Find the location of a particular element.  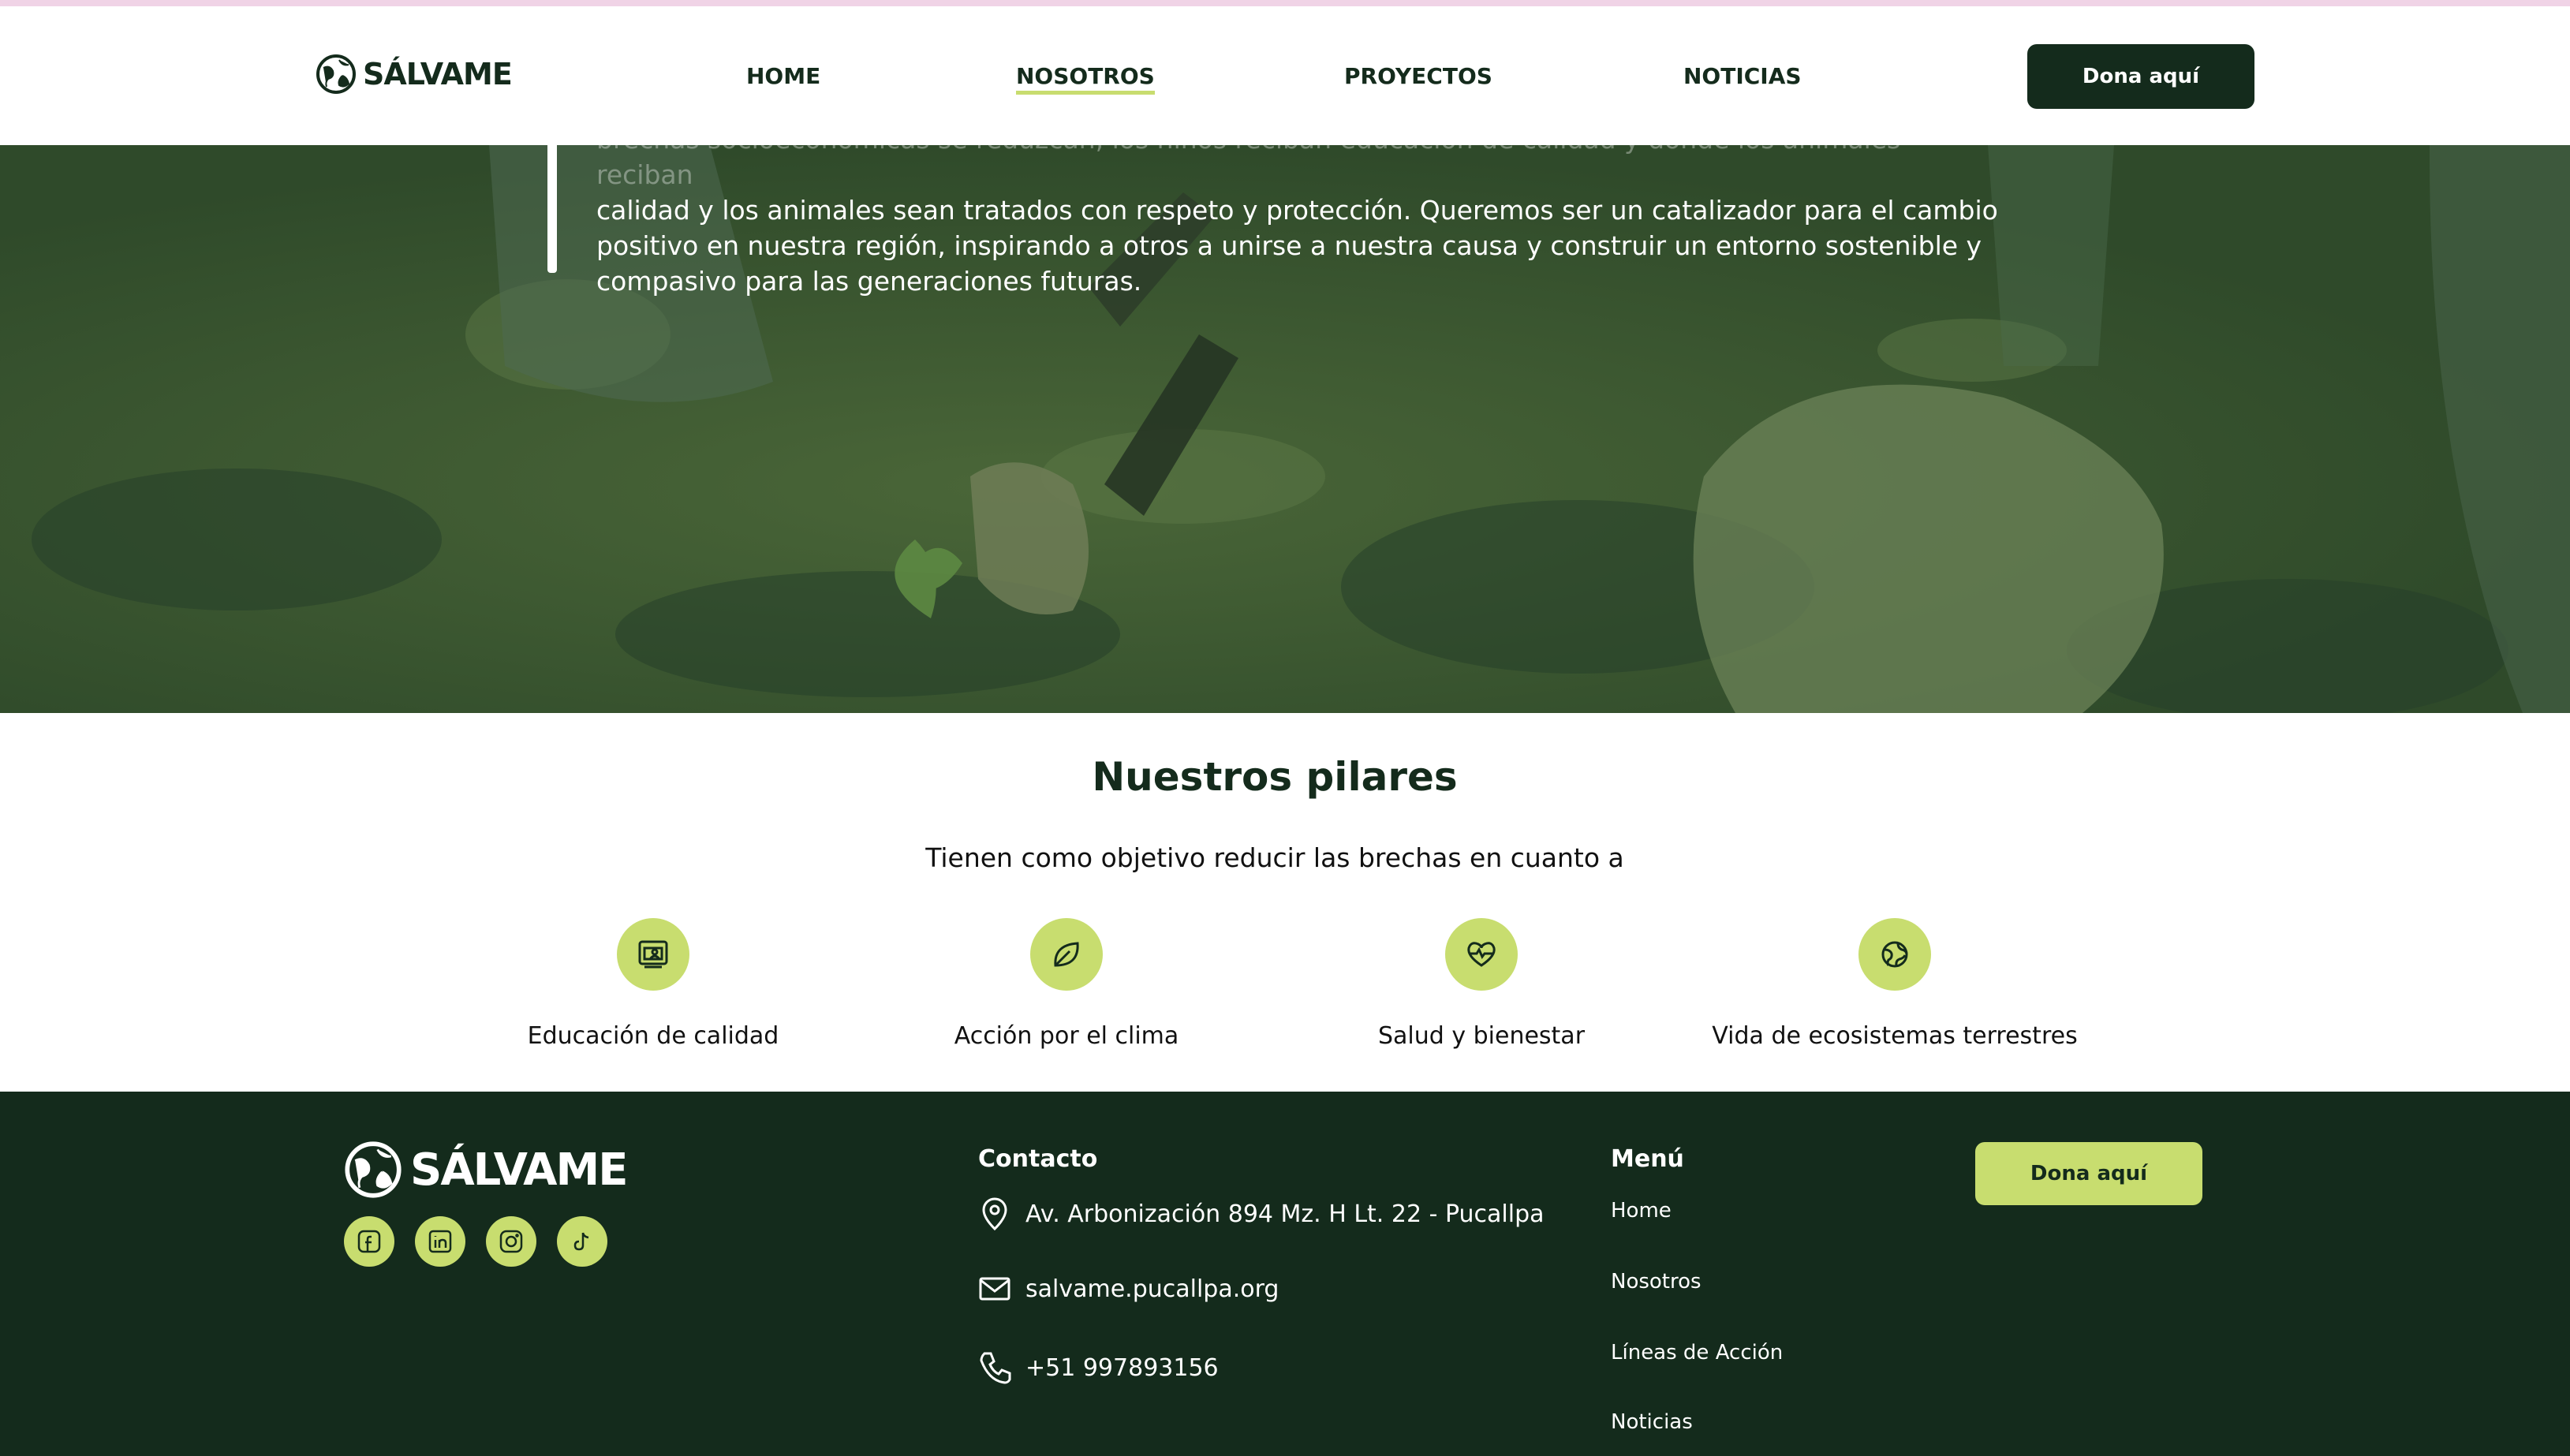

brand-name: SÁLVAME is located at coordinates (438, 74).